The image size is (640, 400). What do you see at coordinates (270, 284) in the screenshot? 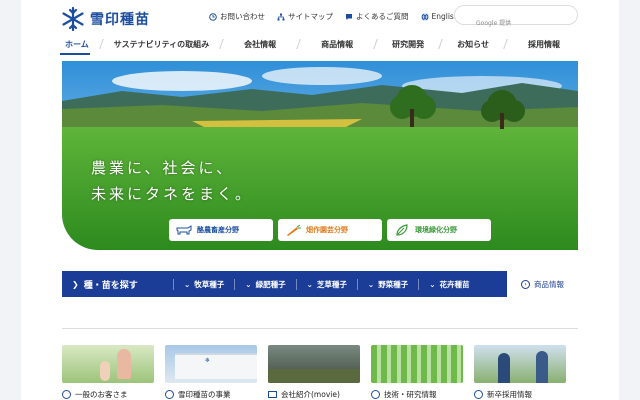
I see `seed-item-label: 緑肥種子` at bounding box center [270, 284].